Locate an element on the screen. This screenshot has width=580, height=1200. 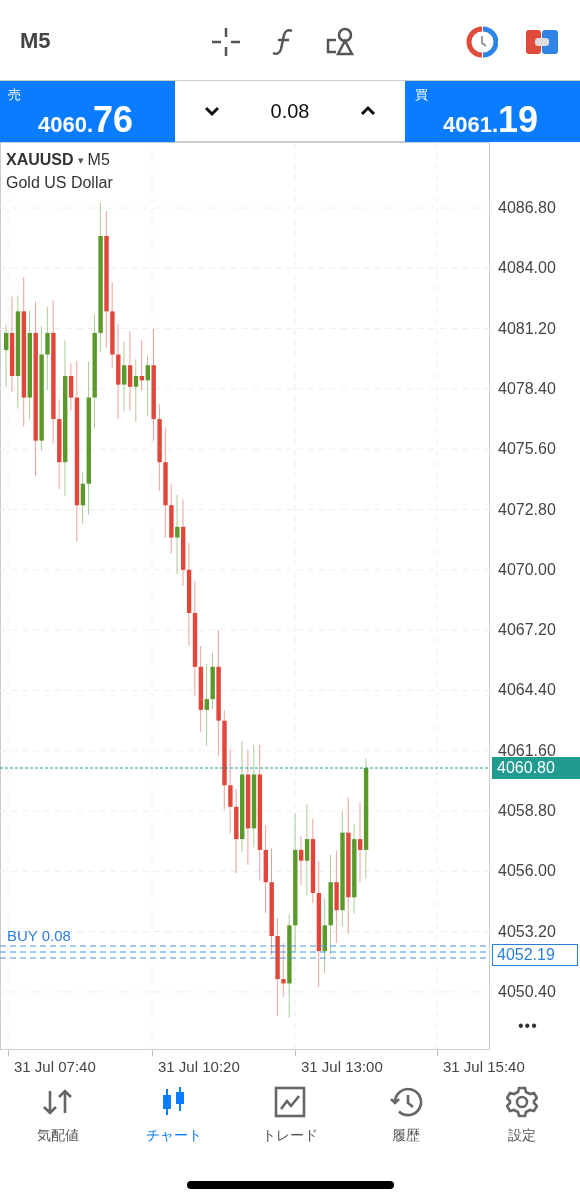
price-tick-label: 4056.00 is located at coordinates (527, 871).